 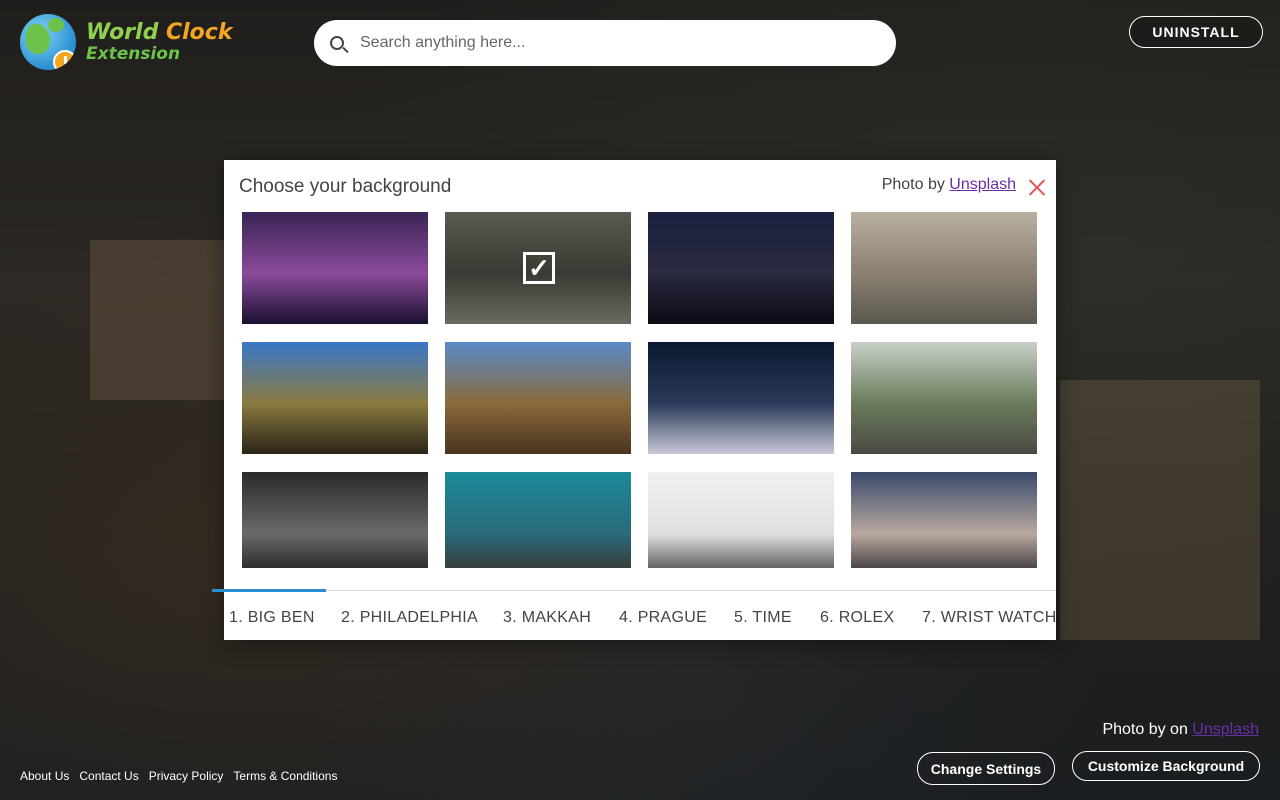 I want to click on category-tab: 4. PRAGUE, so click(x=663, y=618).